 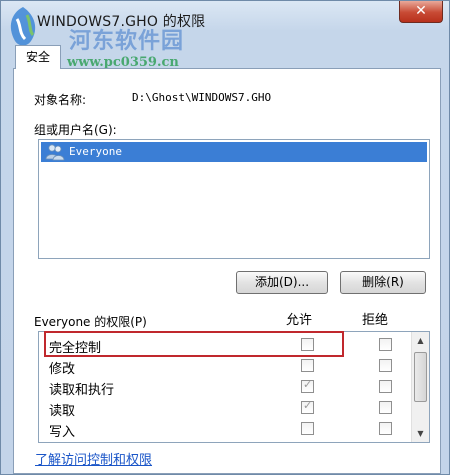 I want to click on learn-access-control-link: 了解访问控制和权限, so click(x=93, y=458).